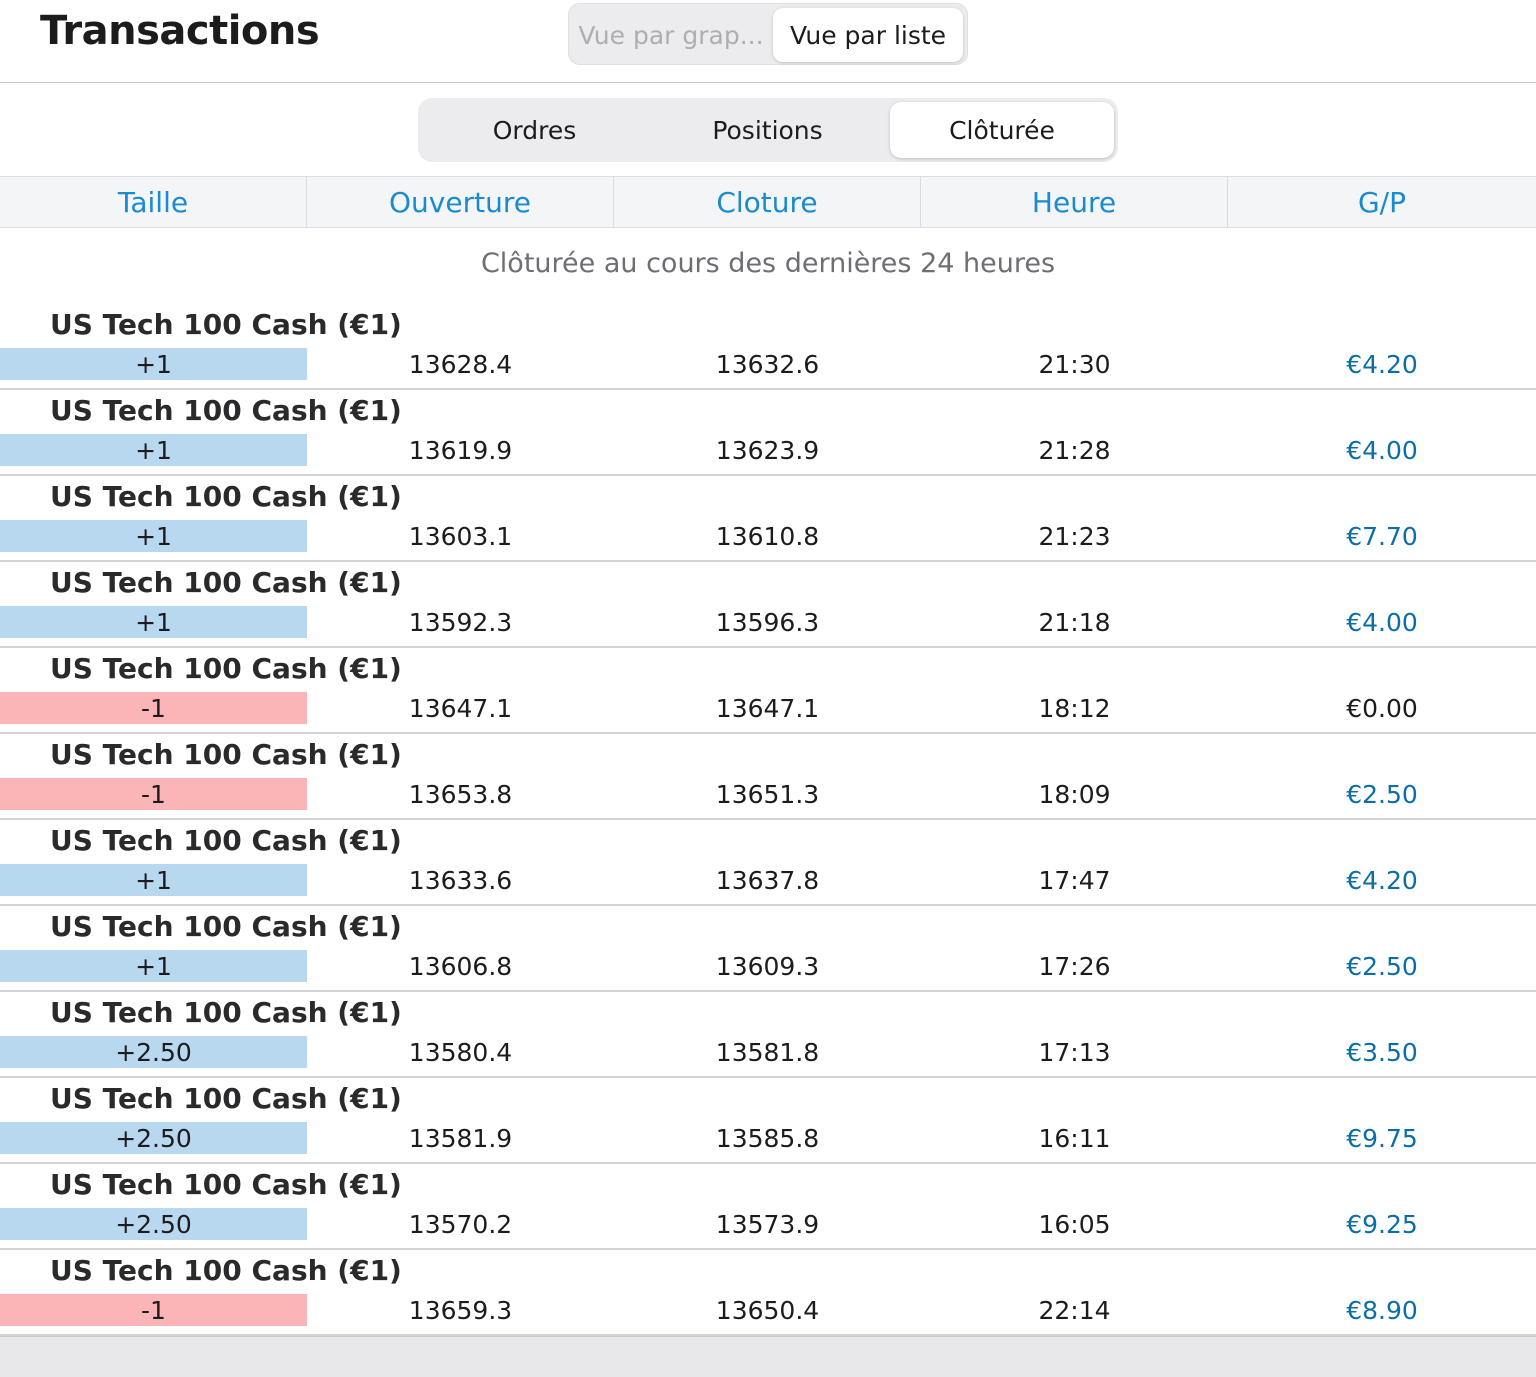 Image resolution: width=1536 pixels, height=1377 pixels. I want to click on close-time: 22:14, so click(1074, 1310).